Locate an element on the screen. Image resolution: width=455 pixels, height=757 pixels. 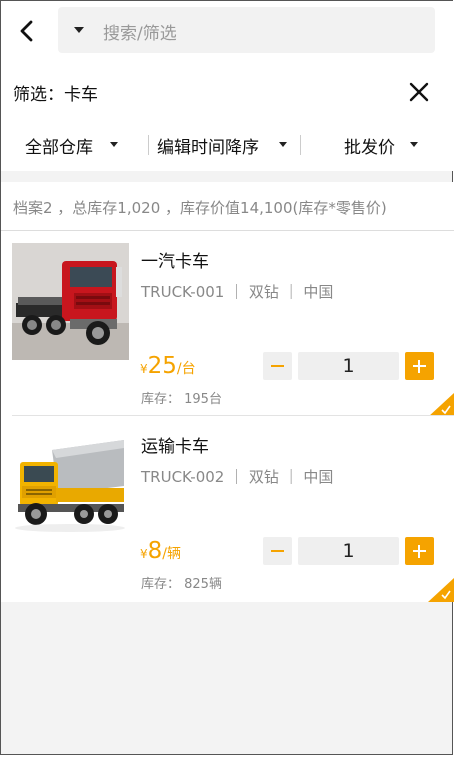
product-price: ¥25/台 is located at coordinates (168, 366).